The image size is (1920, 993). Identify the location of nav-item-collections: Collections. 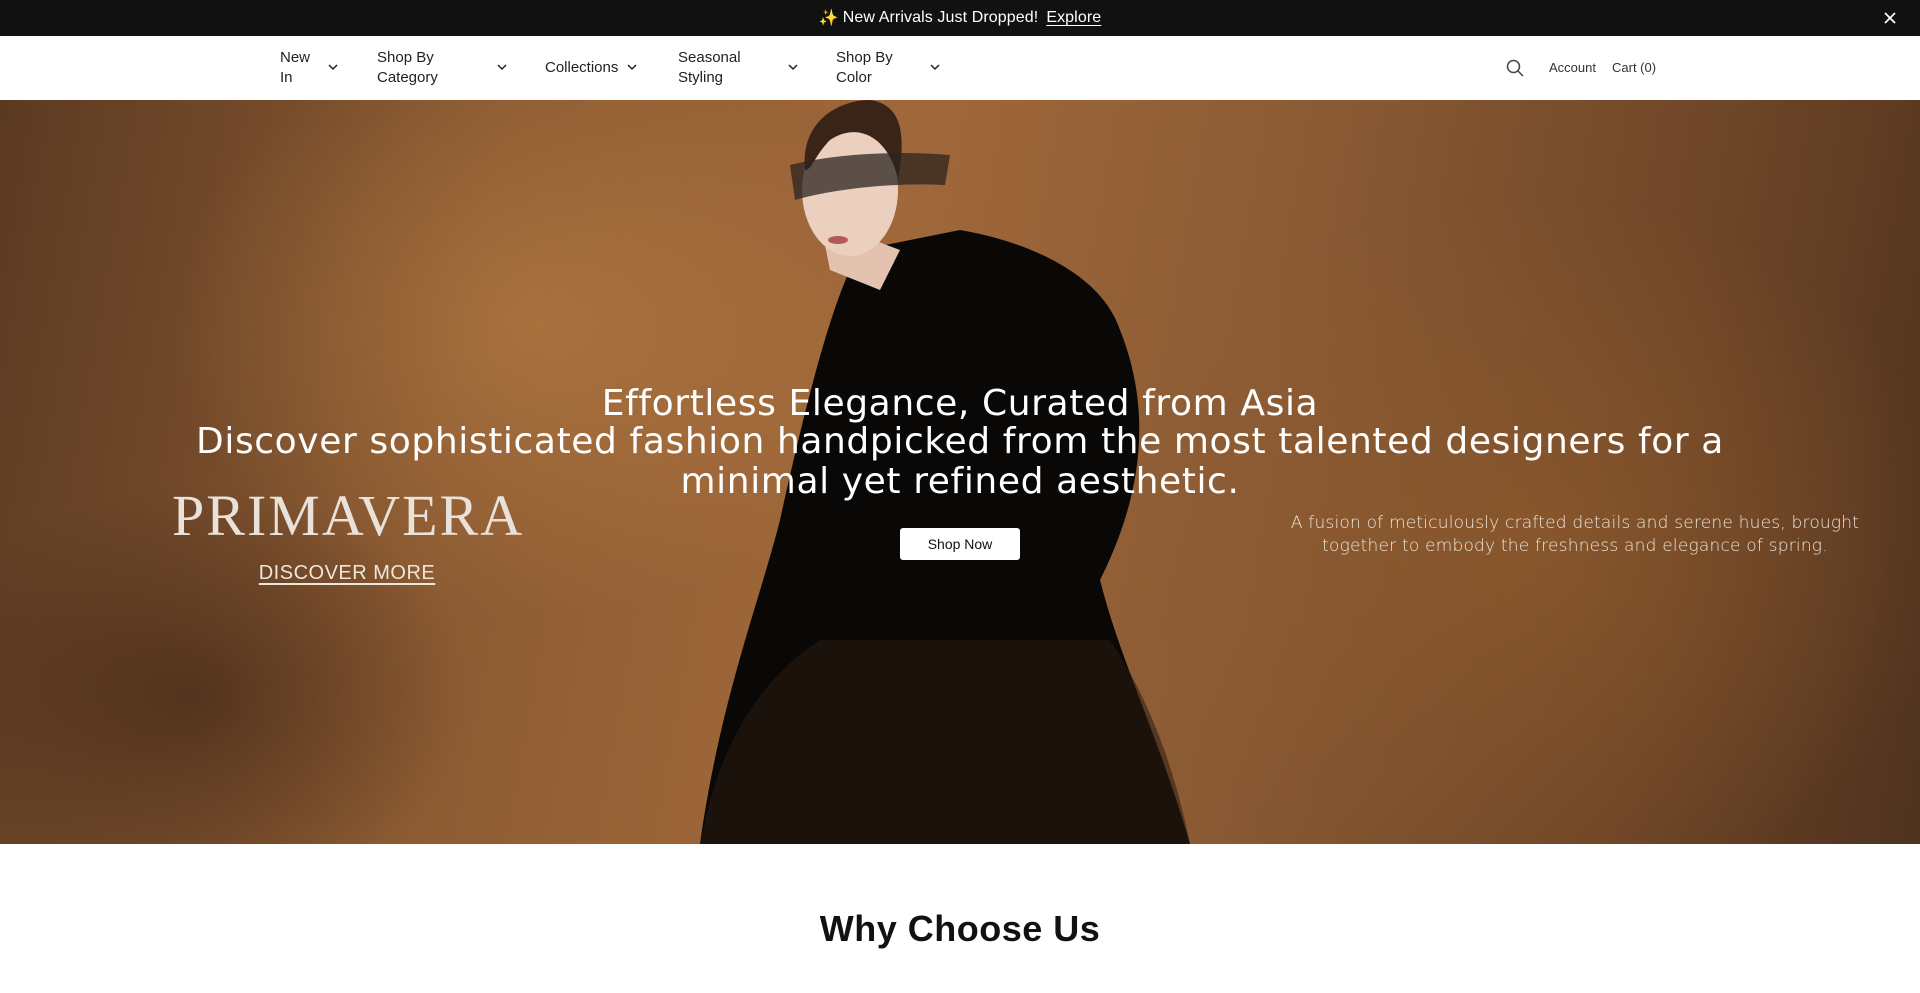
(595, 68).